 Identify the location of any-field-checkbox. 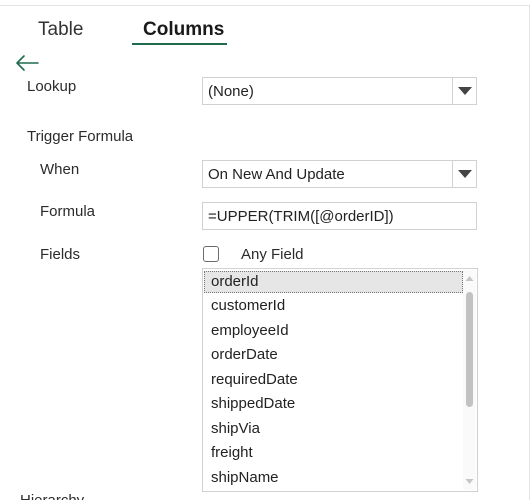
(211, 254).